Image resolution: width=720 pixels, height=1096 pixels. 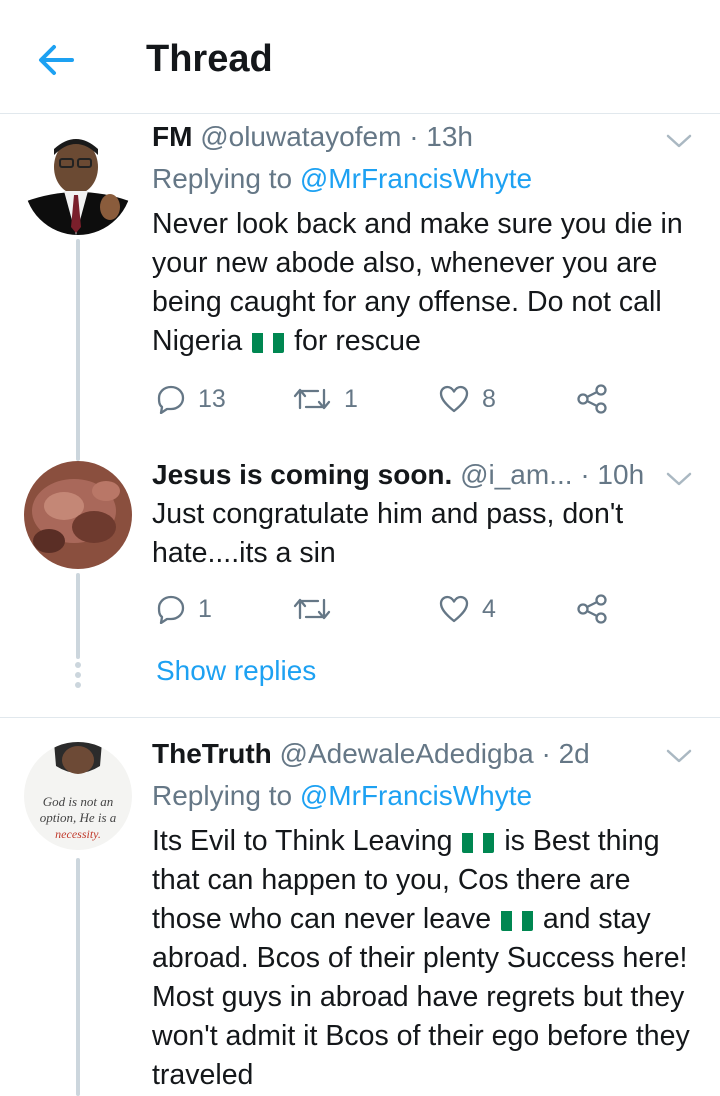 What do you see at coordinates (351, 398) in the screenshot?
I see `retweet-count: 1` at bounding box center [351, 398].